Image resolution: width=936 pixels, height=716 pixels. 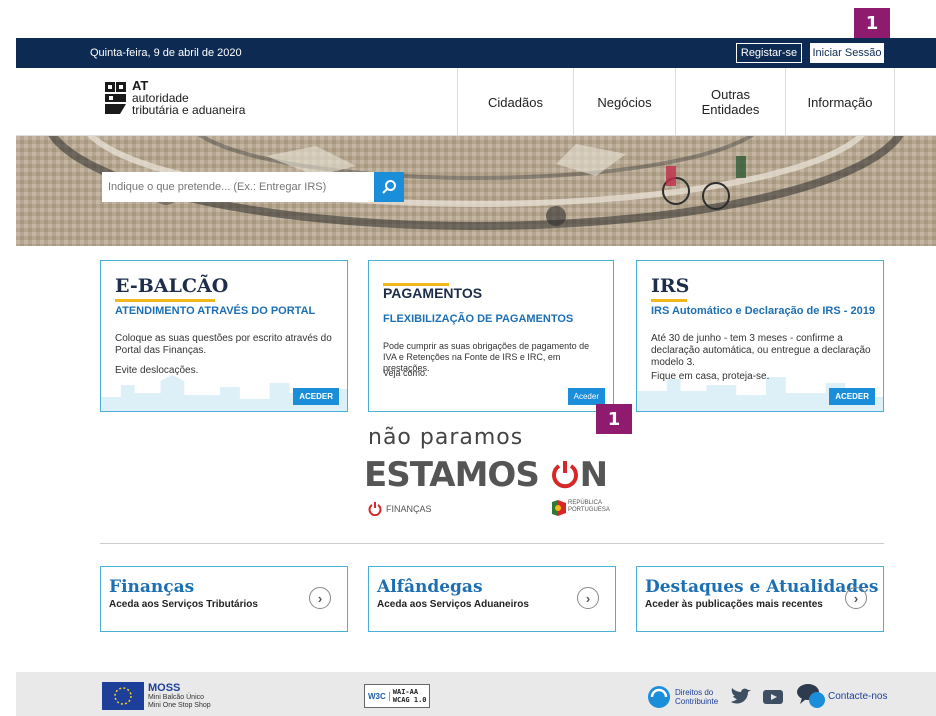 I want to click on moss-line1: Mini Balcão Único, so click(x=176, y=697).